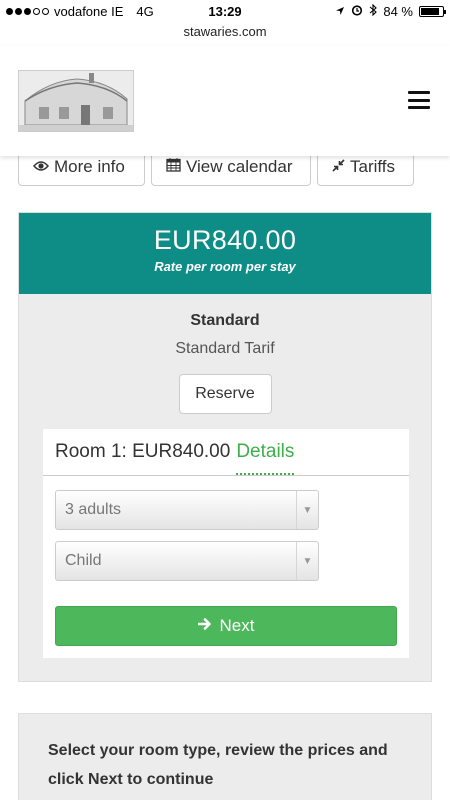 This screenshot has width=450, height=800. Describe the element at coordinates (173, 167) in the screenshot. I see `calendar-icon` at that location.